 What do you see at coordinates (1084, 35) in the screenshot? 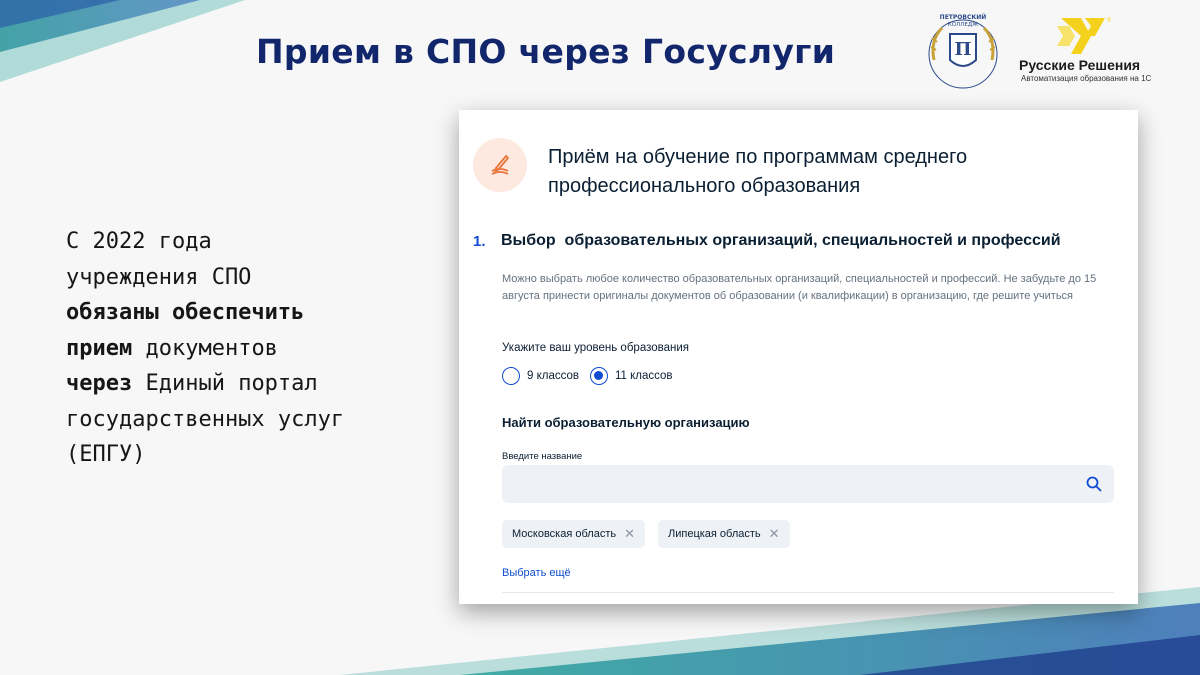
I see `russkie-resheniya-logo-icon: ®` at bounding box center [1084, 35].